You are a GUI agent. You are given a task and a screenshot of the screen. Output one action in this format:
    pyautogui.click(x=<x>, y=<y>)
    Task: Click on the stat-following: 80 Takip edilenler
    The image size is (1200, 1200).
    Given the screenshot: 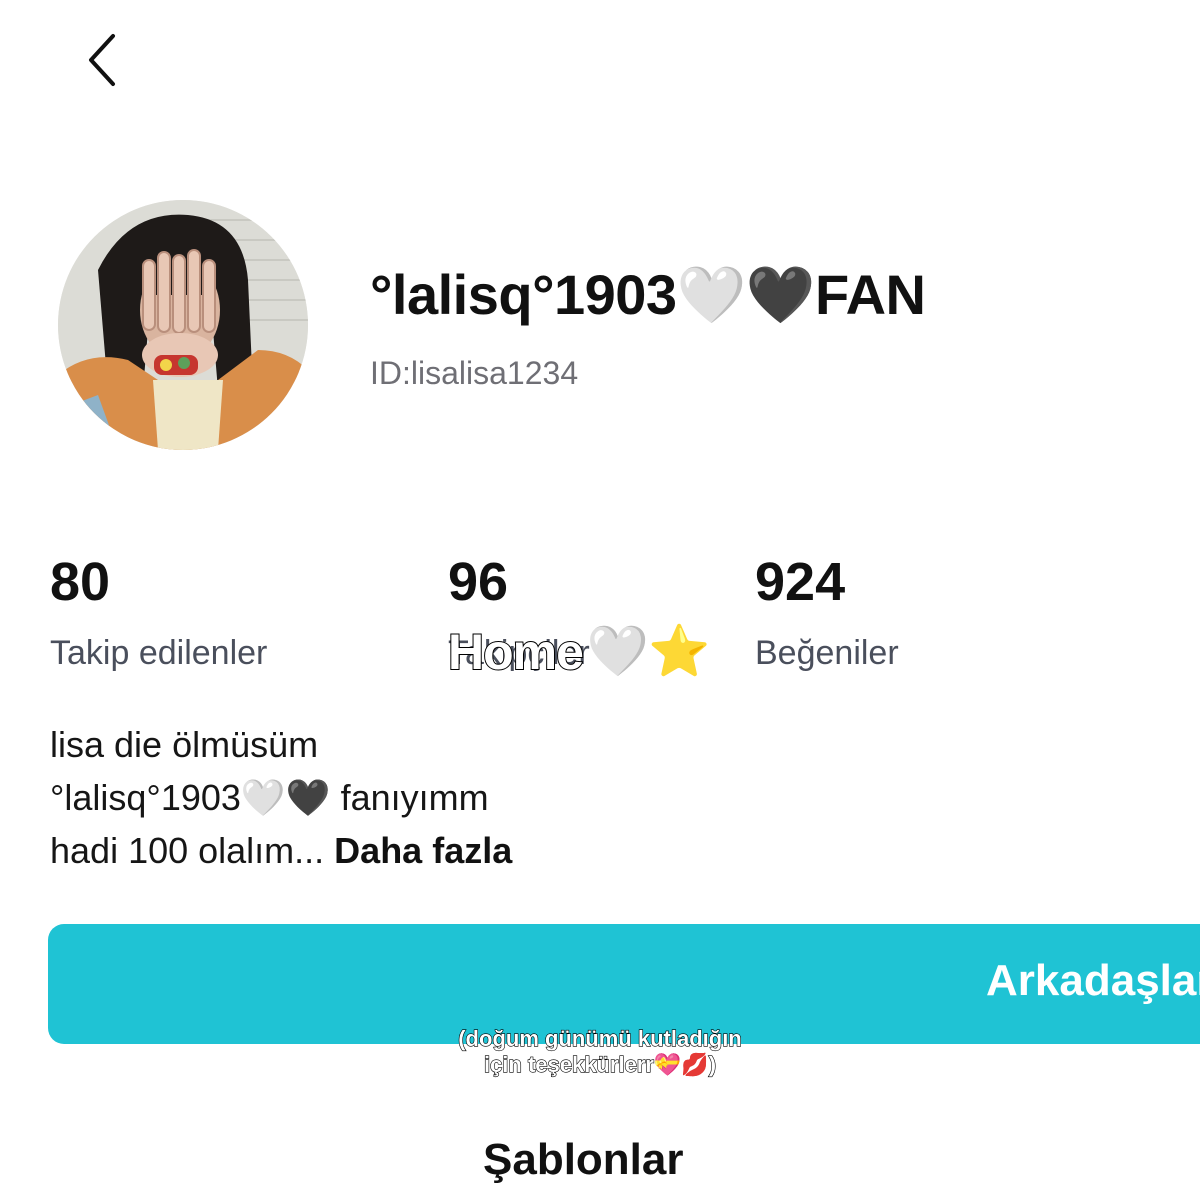 What is the action you would take?
    pyautogui.click(x=158, y=614)
    